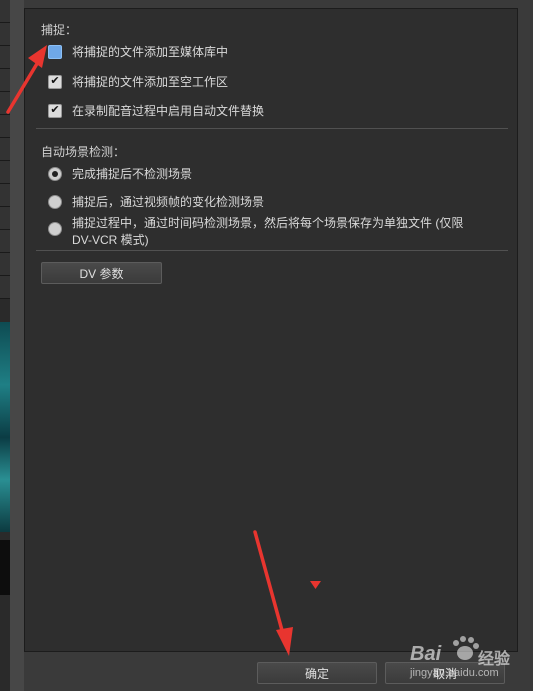 Image resolution: width=533 pixels, height=691 pixels. I want to click on timecode-detect-label-line2: DV-VCR 模式), so click(110, 240).